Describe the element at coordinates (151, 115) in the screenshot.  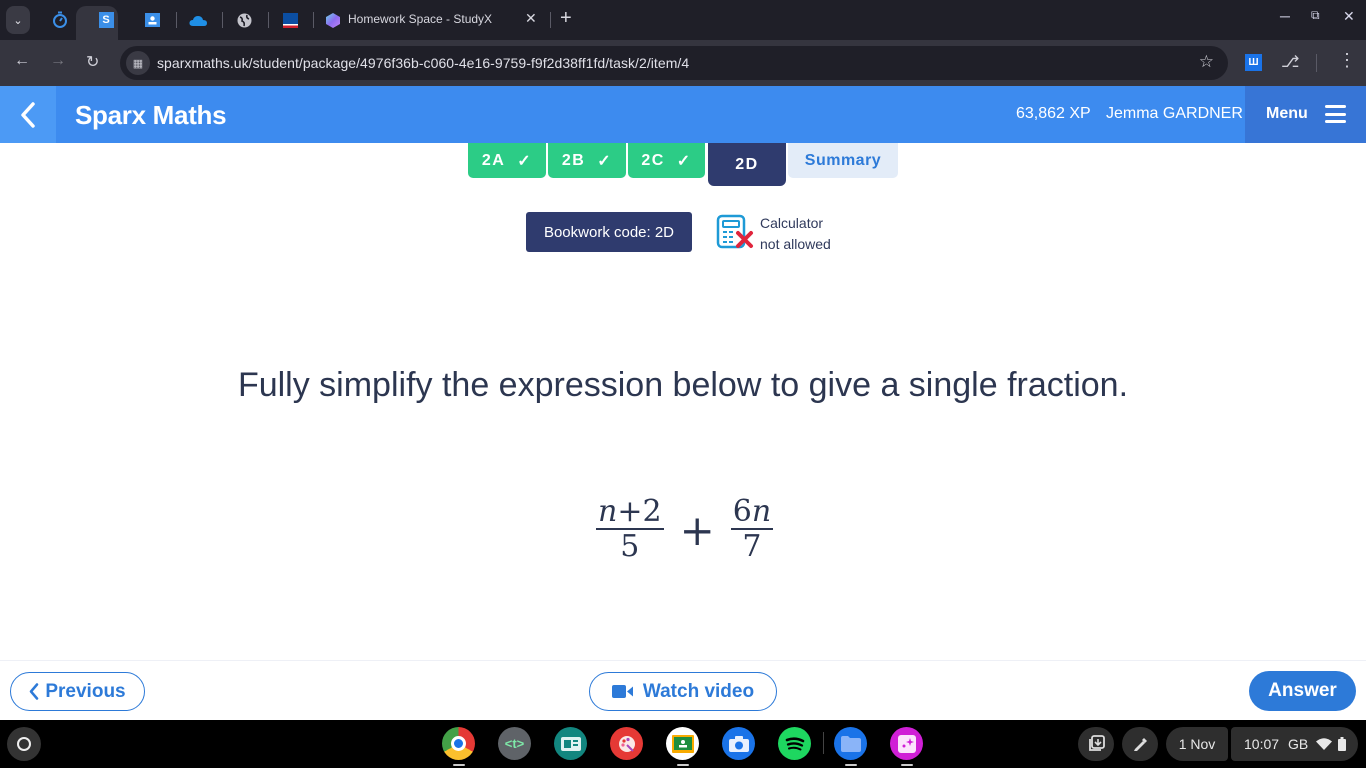
I see `brand-logo: Sparx Maths` at that location.